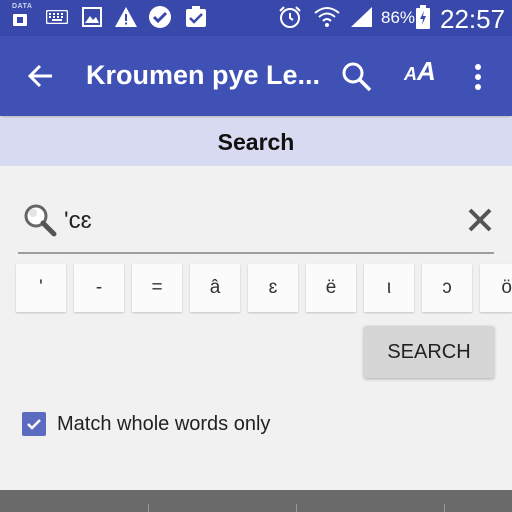 The height and width of the screenshot is (512, 512). What do you see at coordinates (256, 18) in the screenshot?
I see `status-bar: DATA 86% 22:57` at bounding box center [256, 18].